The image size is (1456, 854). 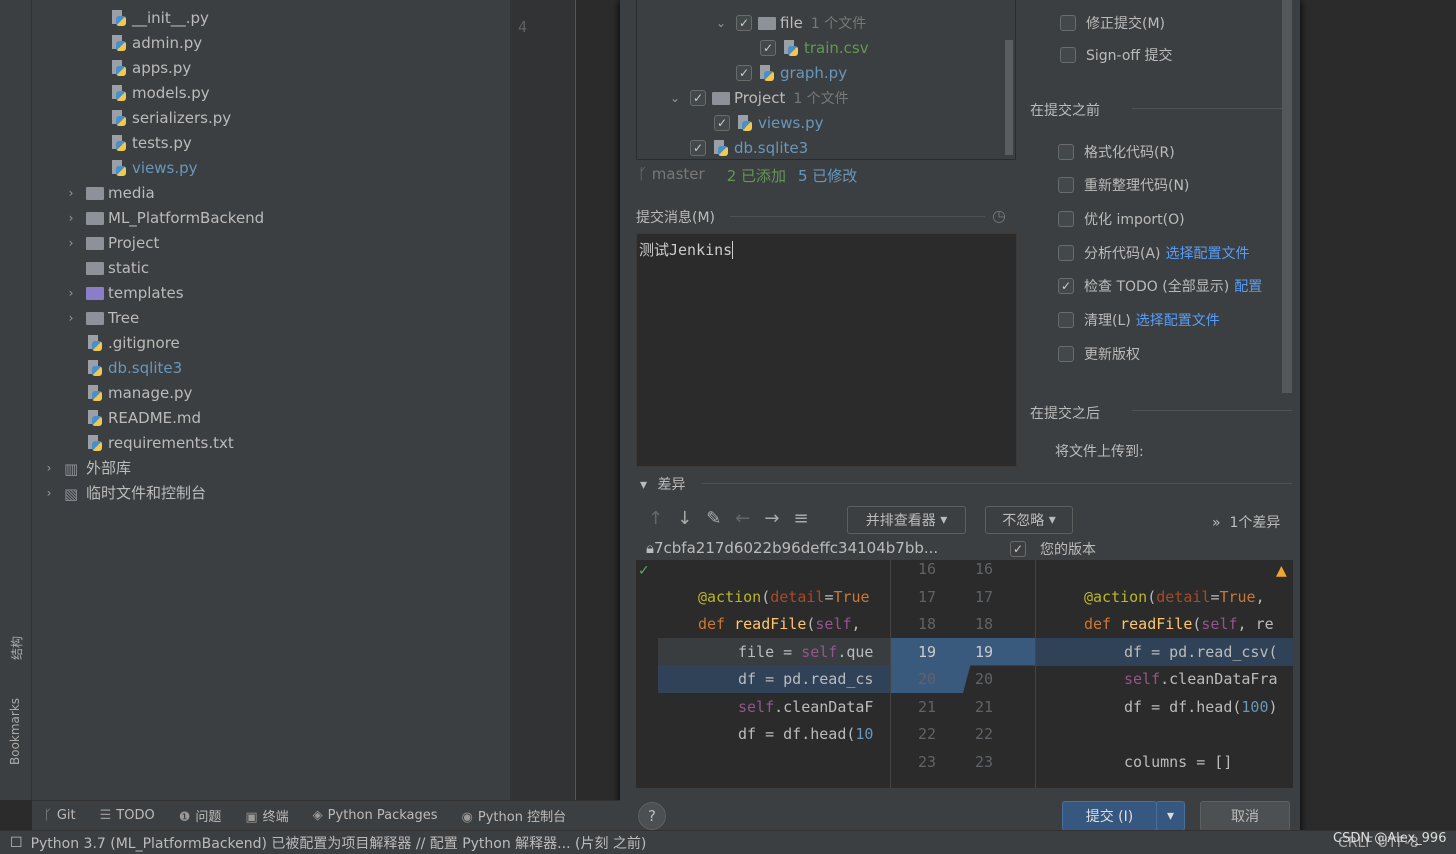 What do you see at coordinates (514, 815) in the screenshot?
I see `tool-window-button: ◉ Python 控制台` at bounding box center [514, 815].